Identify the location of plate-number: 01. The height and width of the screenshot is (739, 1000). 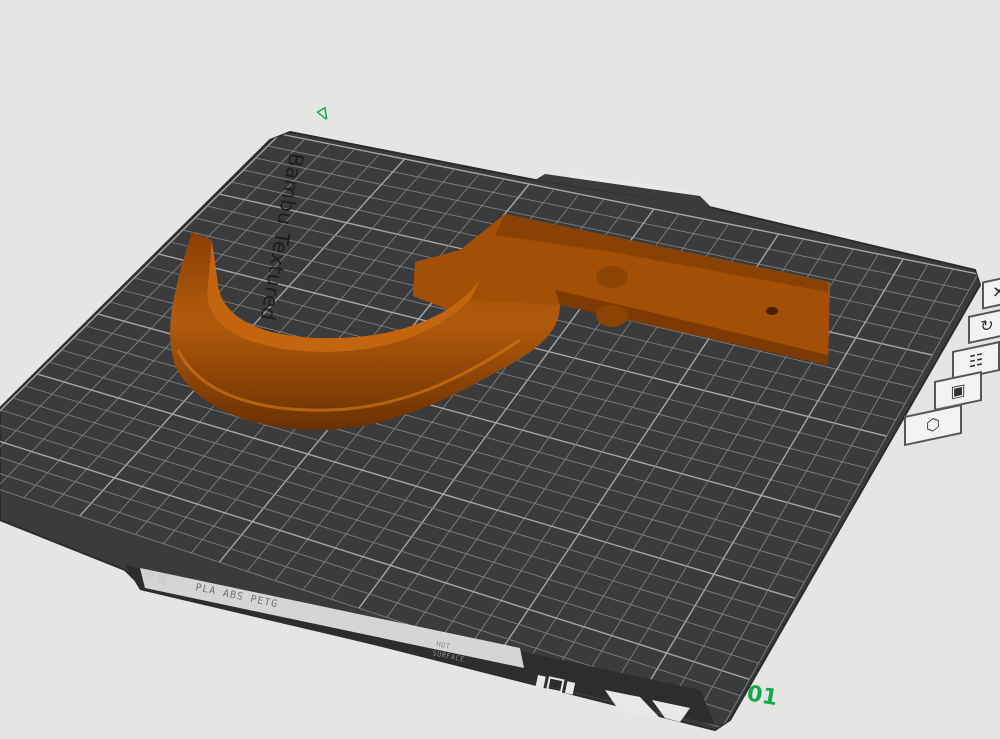
(762, 696).